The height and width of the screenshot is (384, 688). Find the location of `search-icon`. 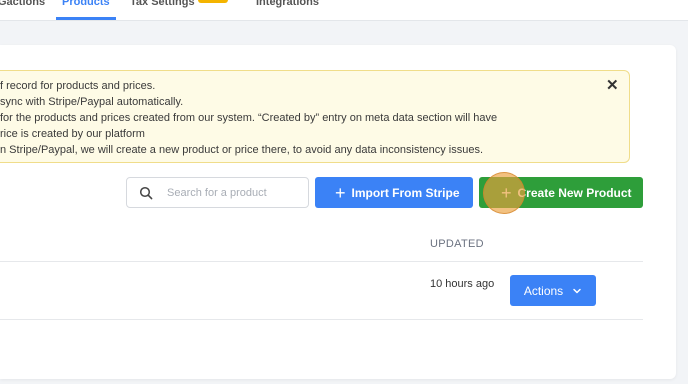

search-icon is located at coordinates (146, 193).